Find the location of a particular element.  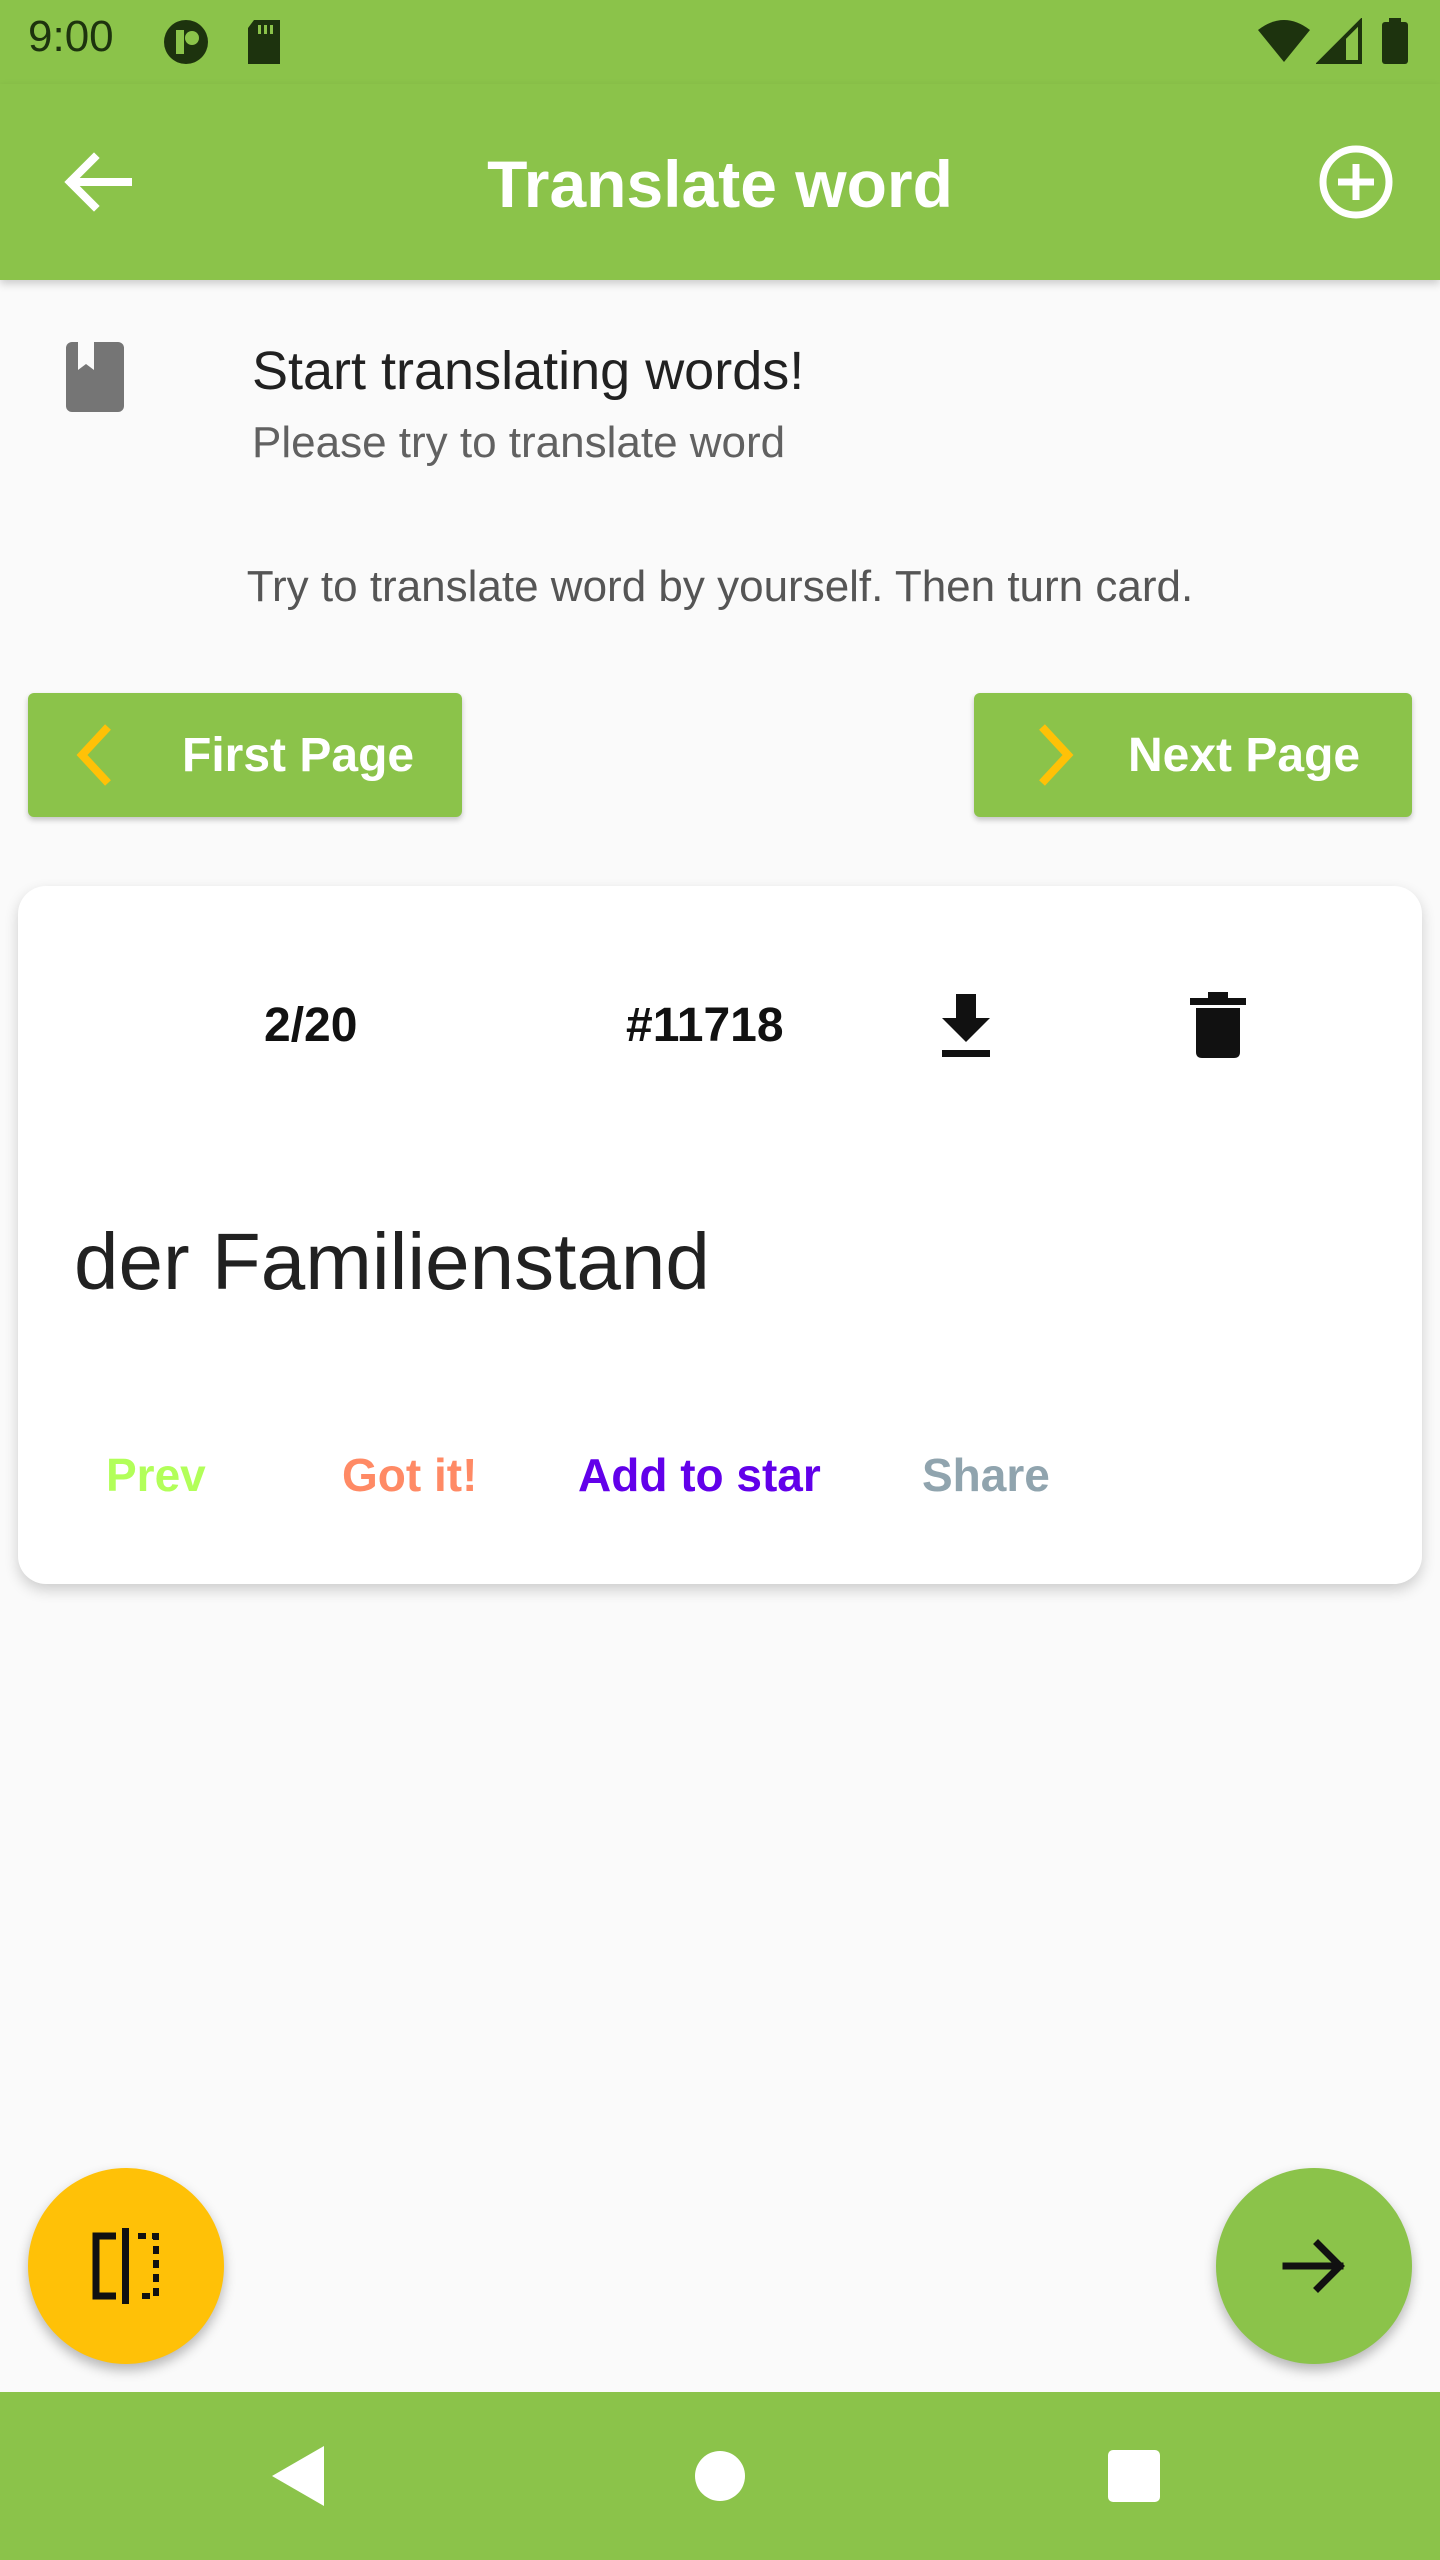

card-id: #11718 is located at coordinates (705, 1025).